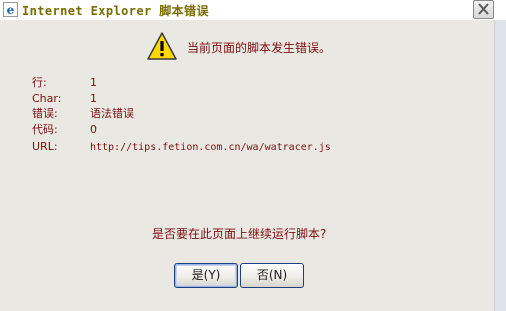 This screenshot has height=311, width=506. I want to click on url-value: http://tips.fetion.com.cn/wa/watracer.js, so click(210, 147).